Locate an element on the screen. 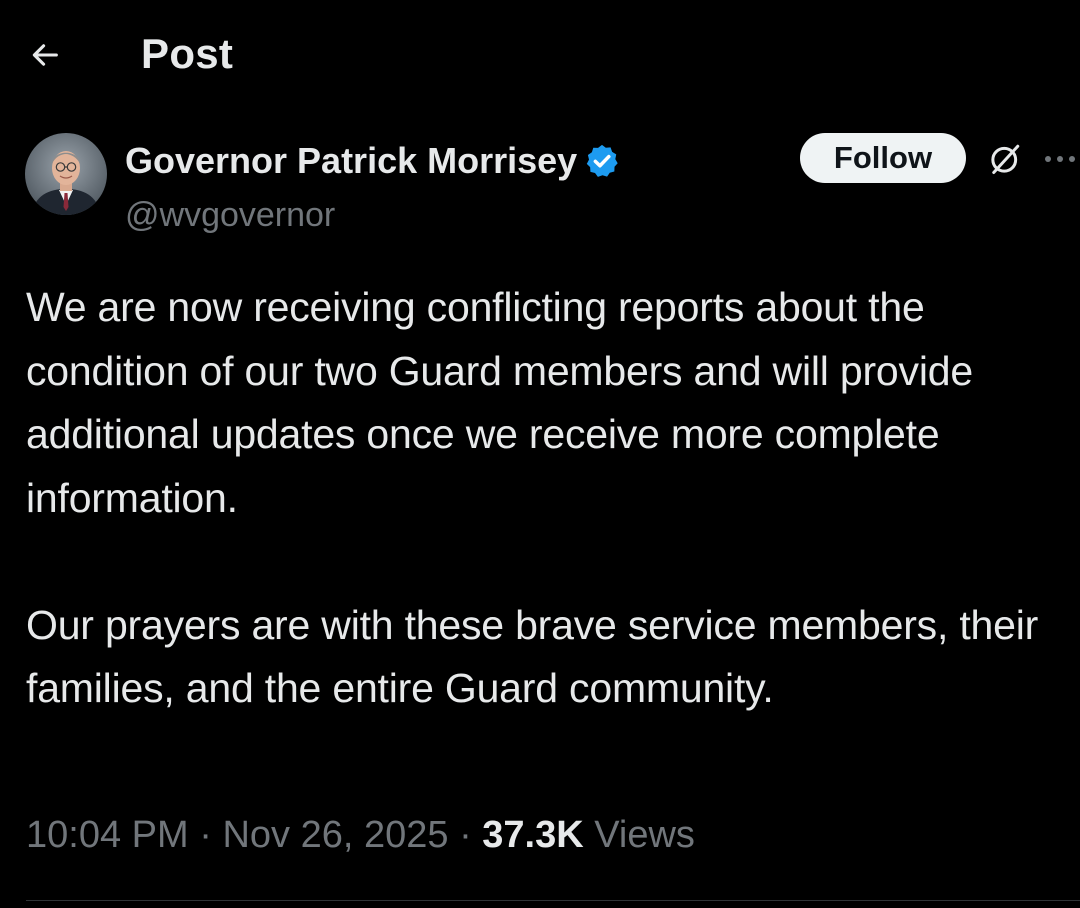  post-date: Nov 26, 2025 is located at coordinates (335, 835).